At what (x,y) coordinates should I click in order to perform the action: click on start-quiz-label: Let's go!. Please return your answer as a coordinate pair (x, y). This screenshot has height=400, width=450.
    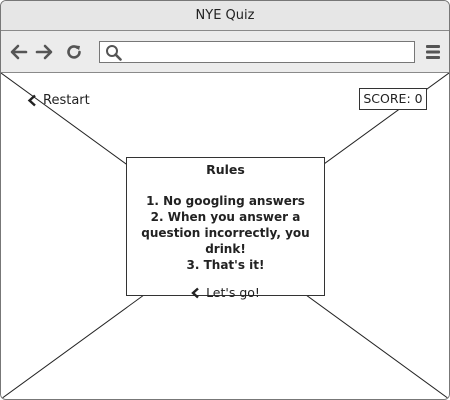
    Looking at the image, I should click on (233, 292).